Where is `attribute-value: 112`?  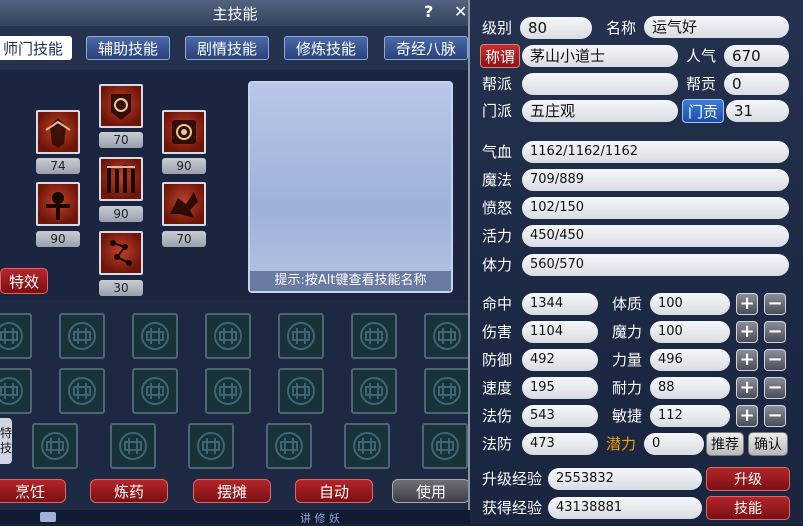 attribute-value: 112 is located at coordinates (690, 416).